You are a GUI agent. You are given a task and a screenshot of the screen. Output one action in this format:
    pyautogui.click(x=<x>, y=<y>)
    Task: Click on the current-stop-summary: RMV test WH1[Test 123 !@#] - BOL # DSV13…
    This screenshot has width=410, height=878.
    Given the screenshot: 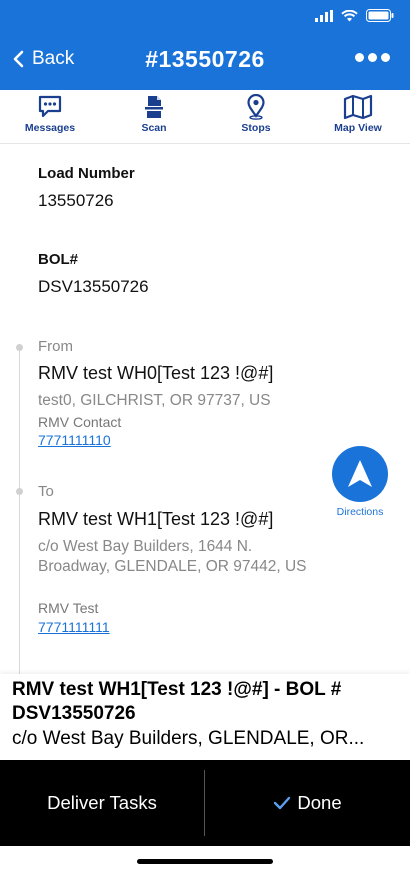 What is the action you would take?
    pyautogui.click(x=205, y=717)
    